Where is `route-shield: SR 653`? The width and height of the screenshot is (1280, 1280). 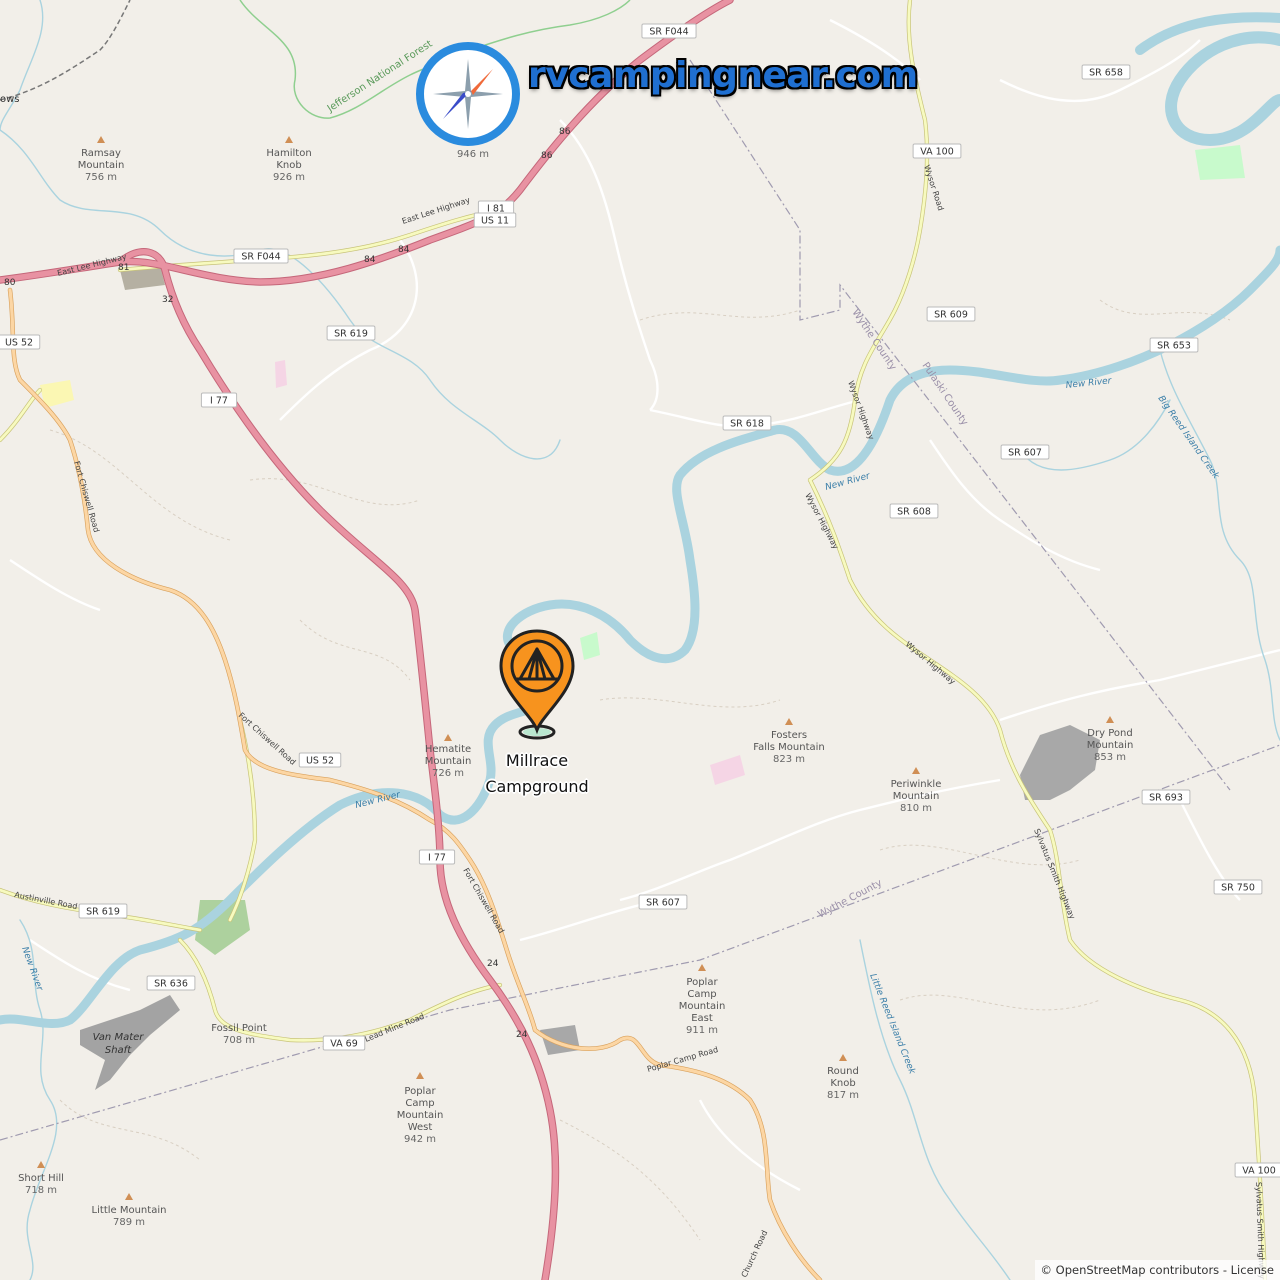 route-shield: SR 653 is located at coordinates (1174, 345).